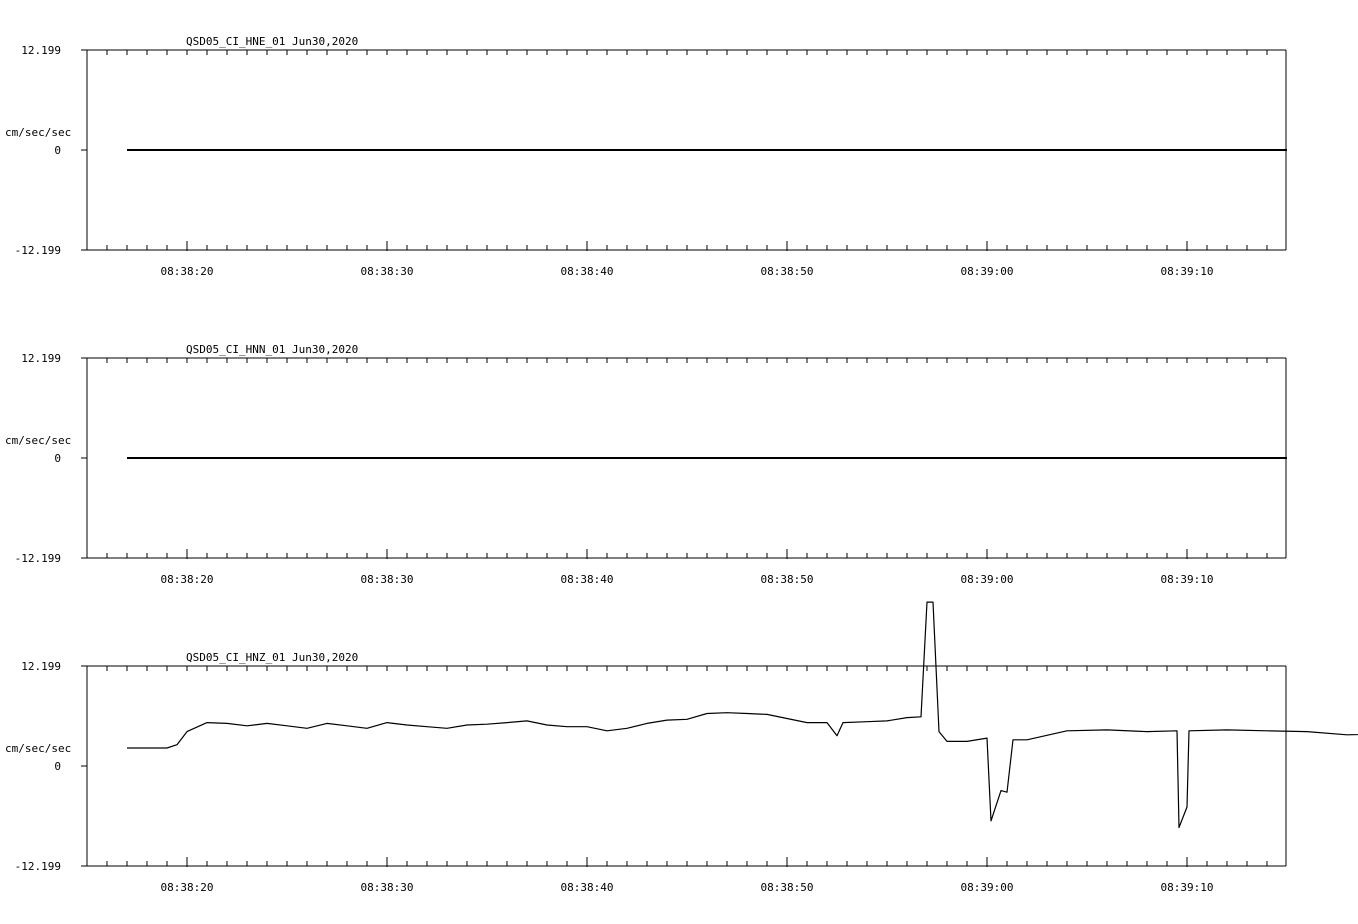 Image resolution: width=1358 pixels, height=924 pixels. Describe the element at coordinates (272, 349) in the screenshot. I see `chart-title: QSD05_CI_HNN_01 Jun30,2020` at that location.